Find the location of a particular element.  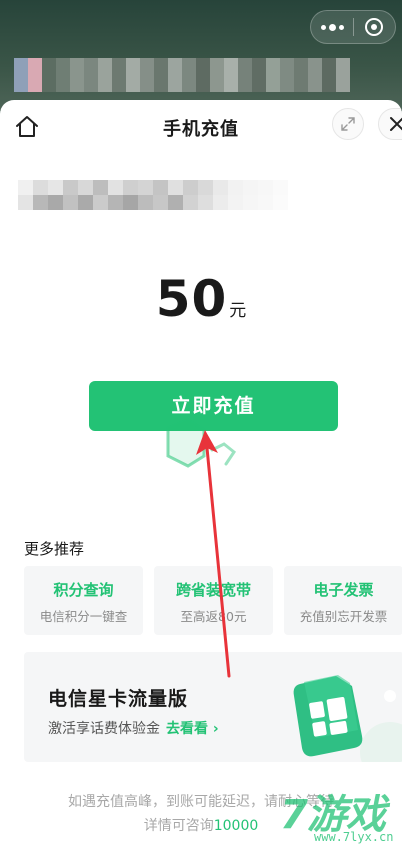

amount-value: 50 is located at coordinates (191, 299).